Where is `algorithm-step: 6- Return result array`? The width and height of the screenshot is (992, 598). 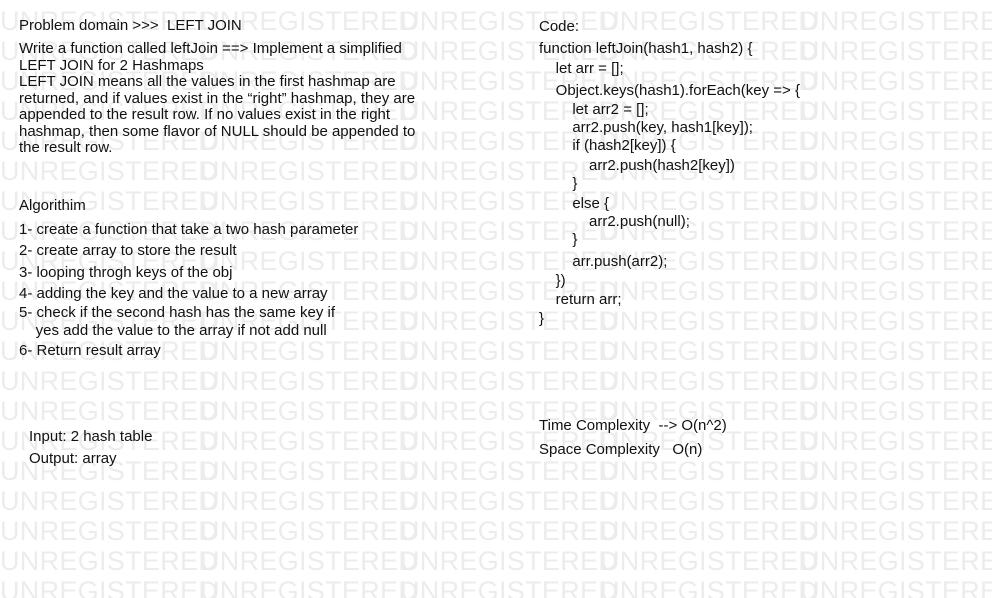
algorithm-step: 6- Return result array is located at coordinates (90, 350).